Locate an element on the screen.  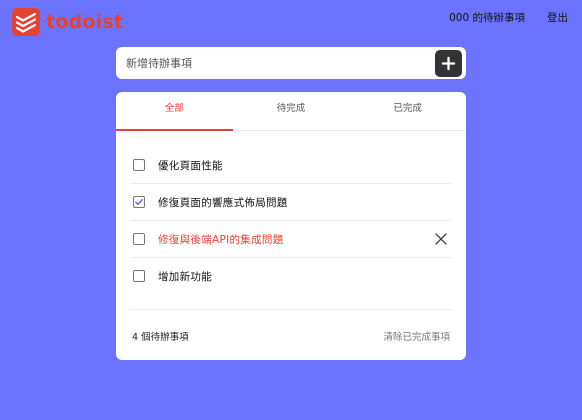
add-todo-button is located at coordinates (448, 63).